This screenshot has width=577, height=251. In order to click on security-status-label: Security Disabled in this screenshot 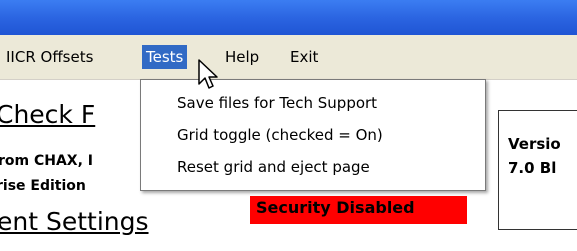, I will do `click(335, 207)`.